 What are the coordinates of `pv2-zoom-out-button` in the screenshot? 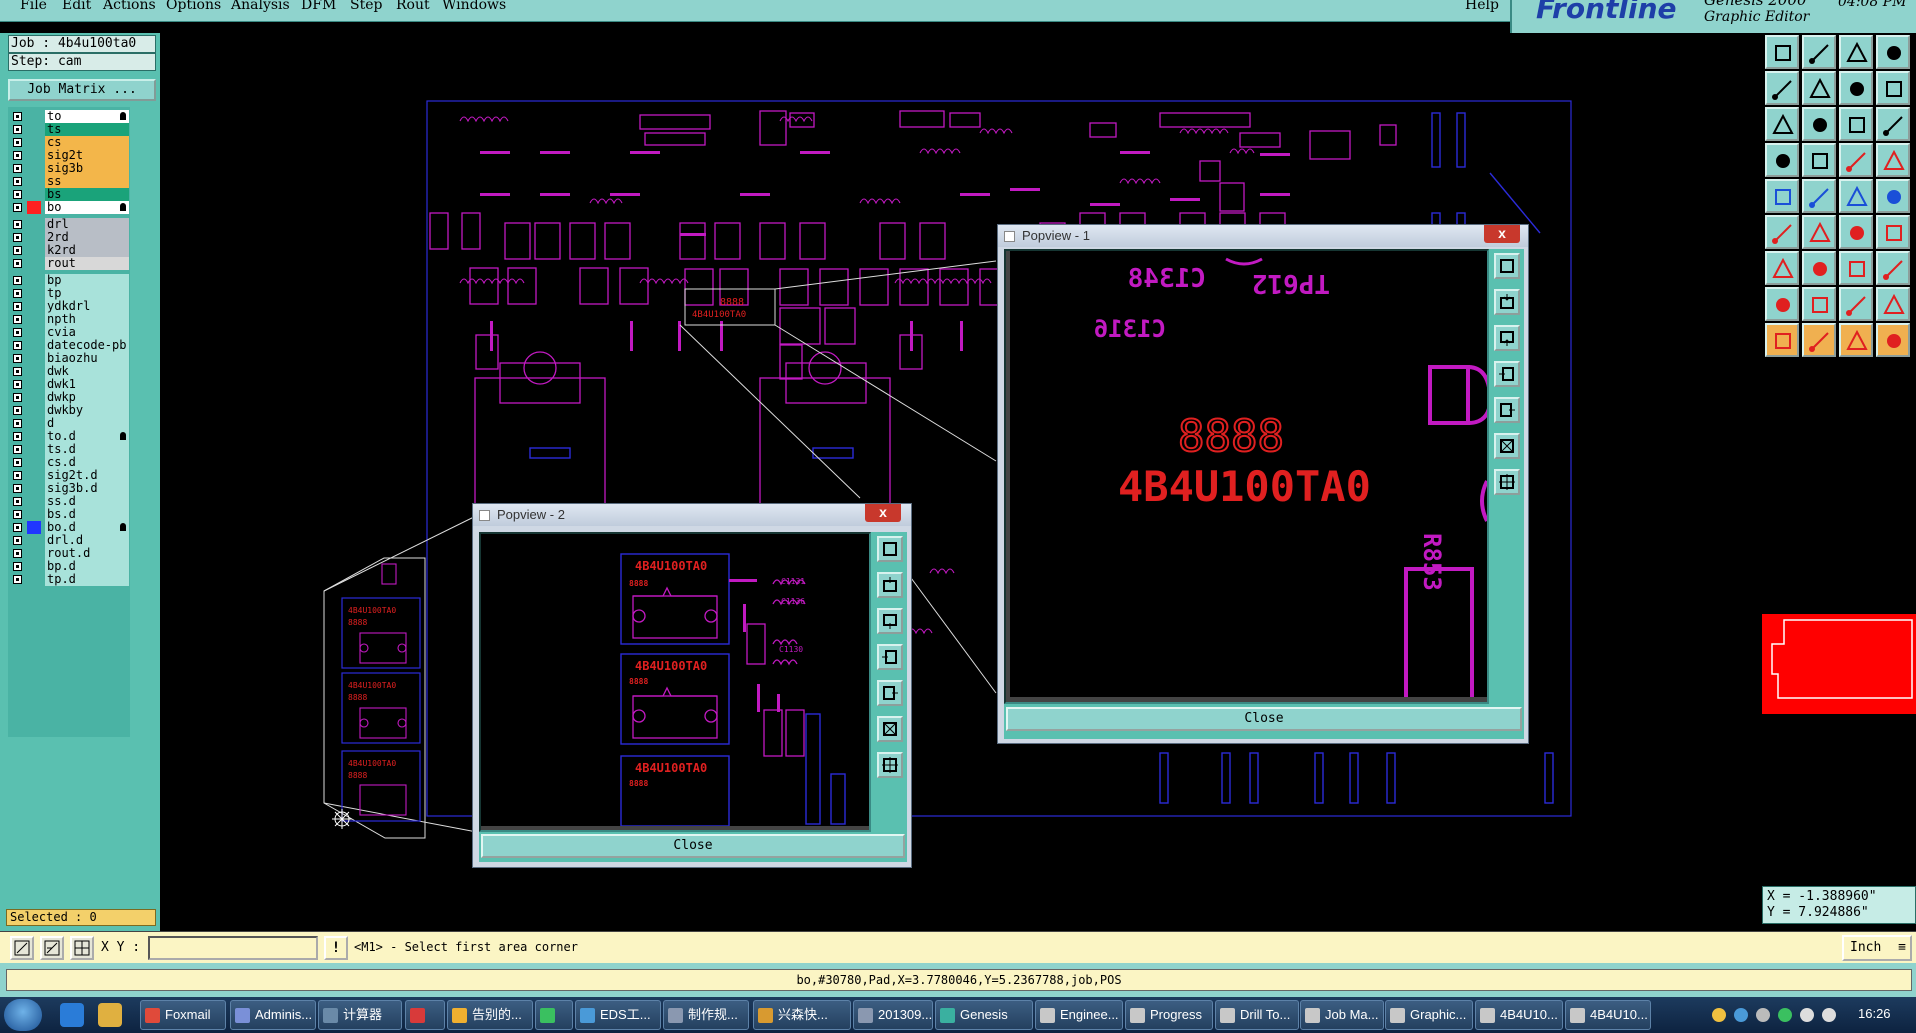 It's located at (890, 621).